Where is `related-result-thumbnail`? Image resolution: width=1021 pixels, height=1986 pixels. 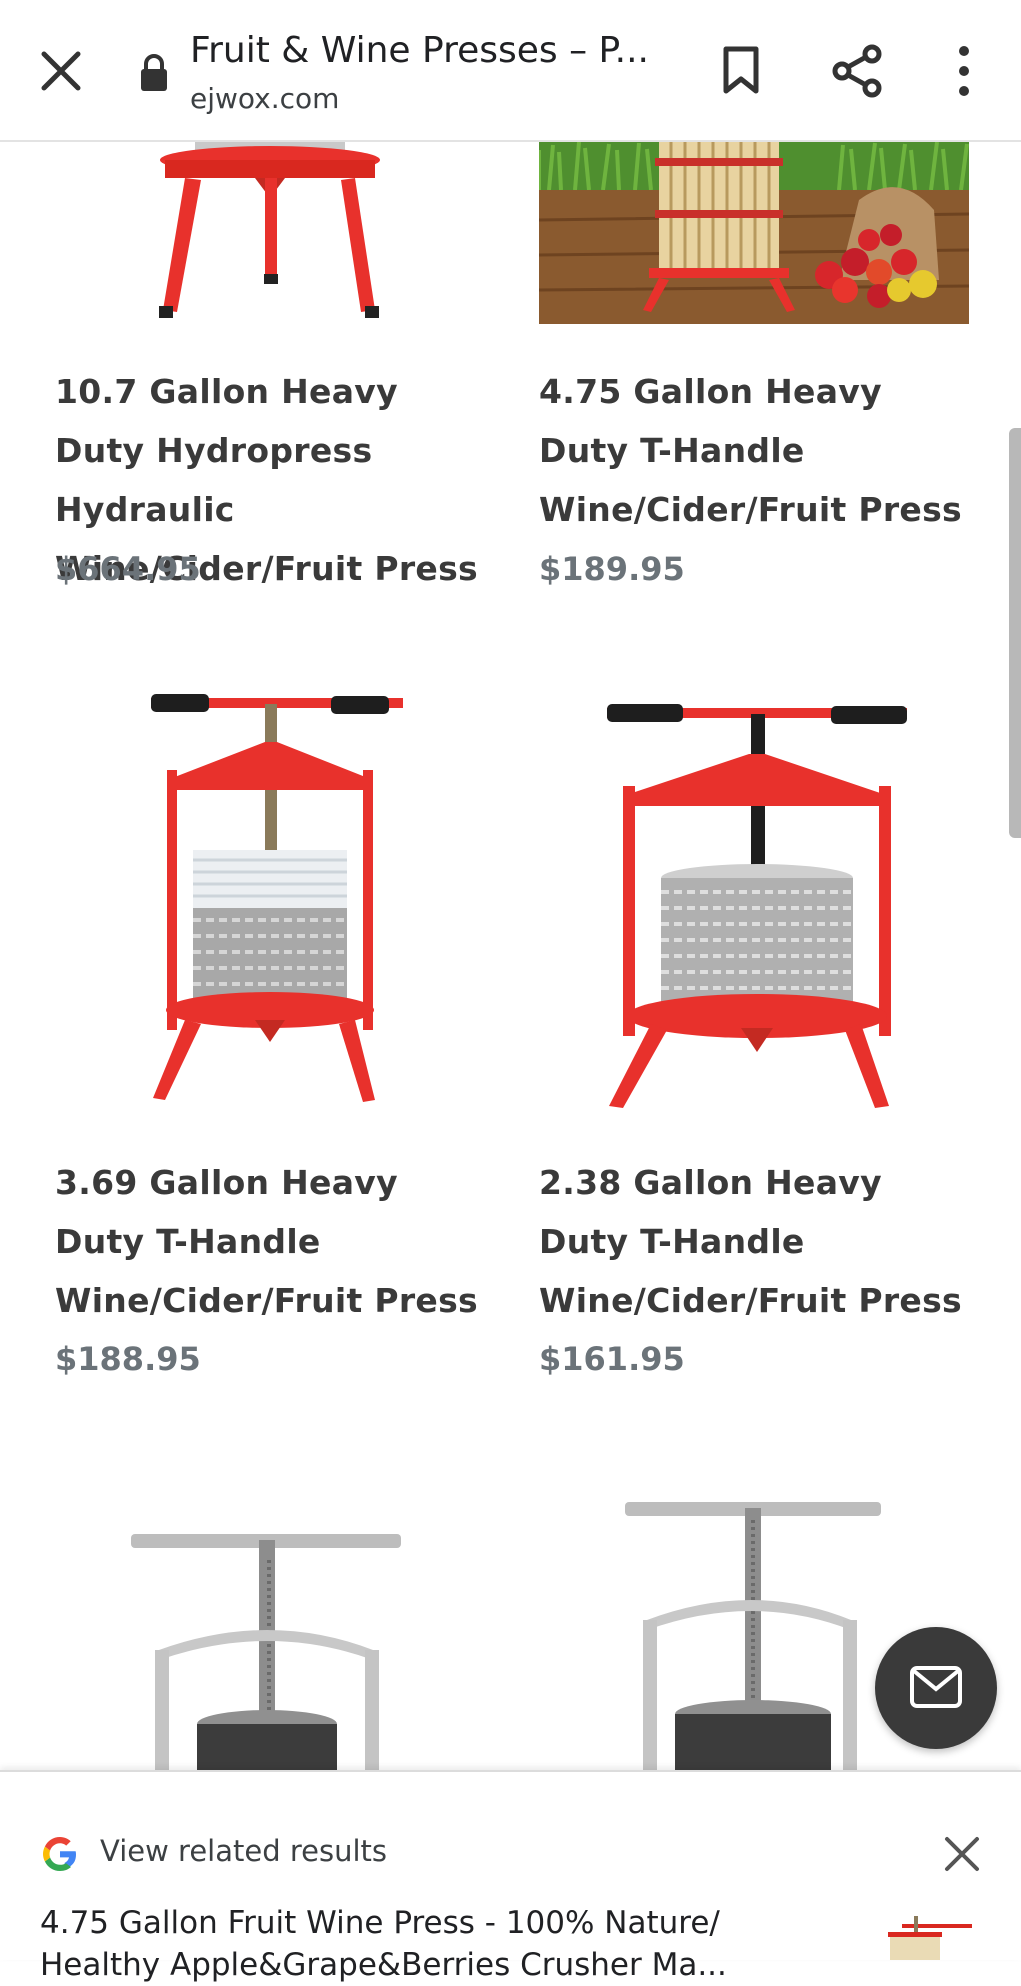 related-result-thumbnail is located at coordinates (927, 1936).